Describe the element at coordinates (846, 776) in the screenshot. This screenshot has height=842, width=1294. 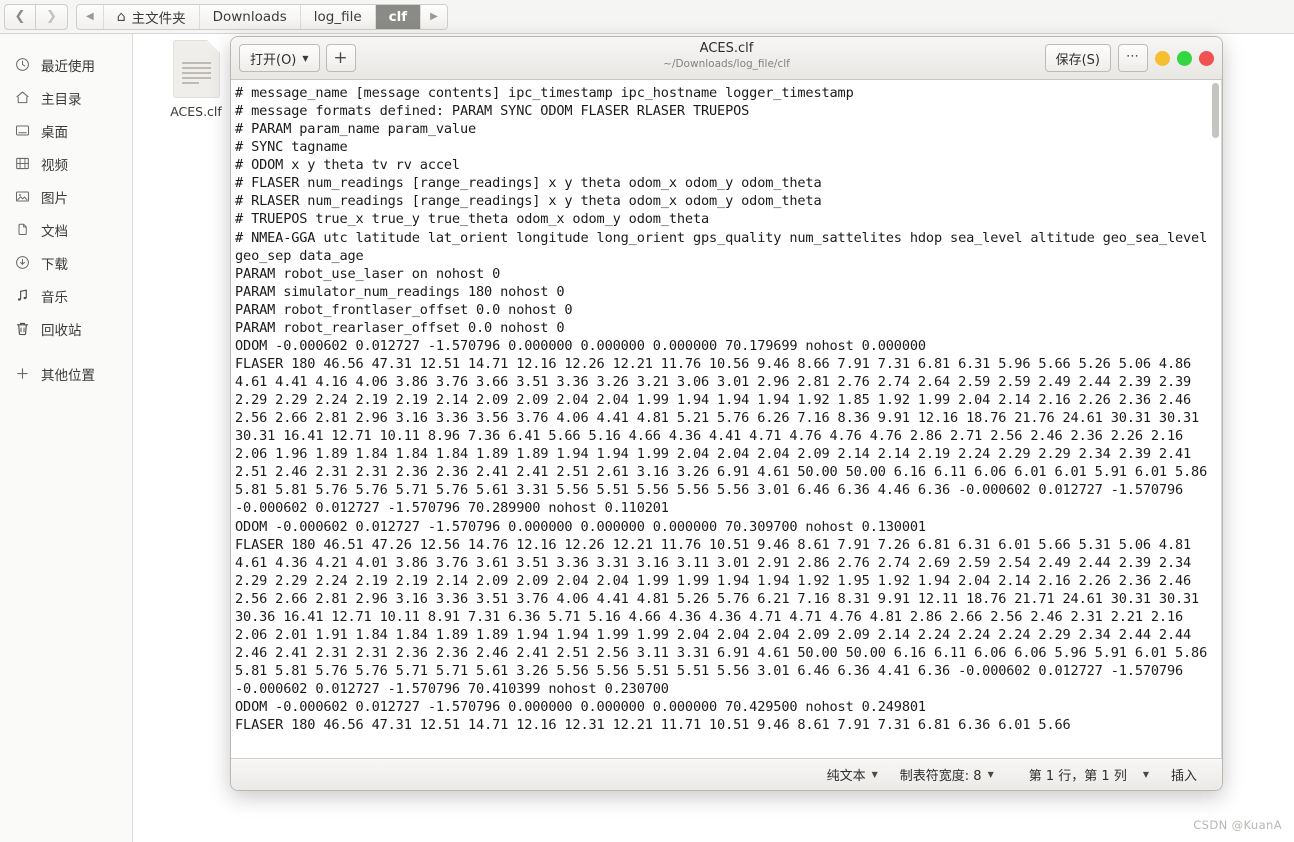
I see `language-label: 纯文本` at that location.